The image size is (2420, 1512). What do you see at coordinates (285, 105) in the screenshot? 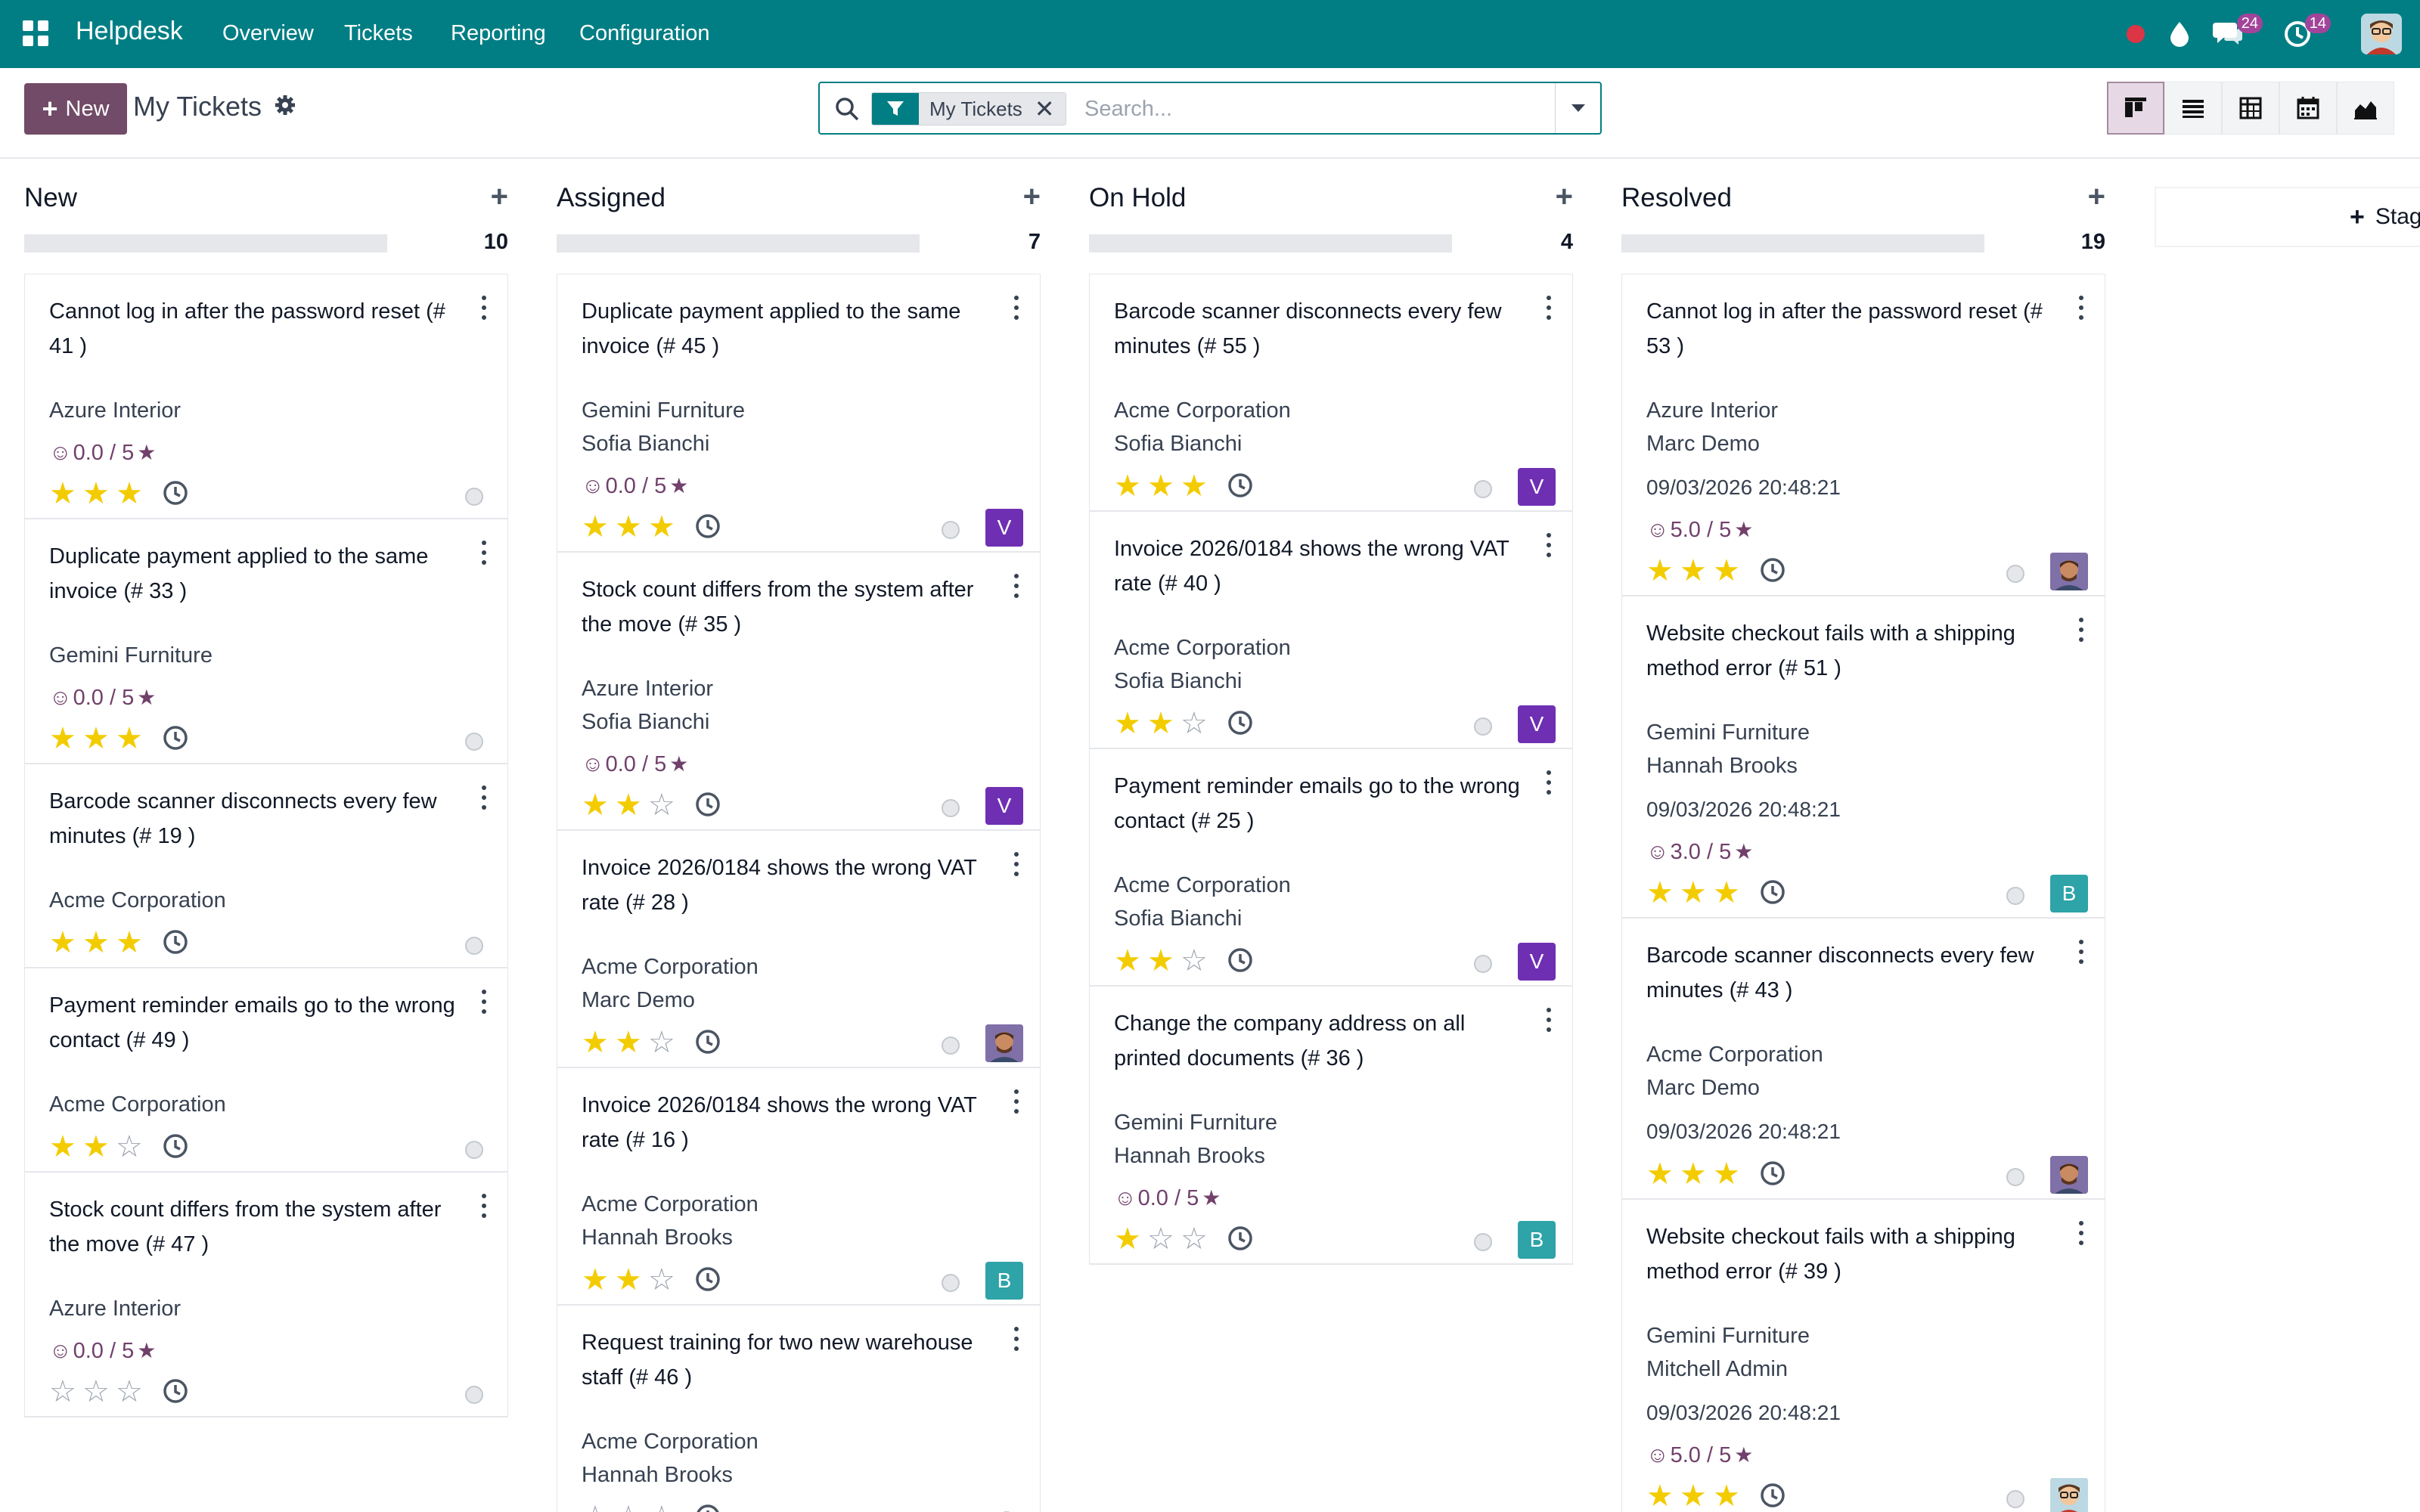
I see `gear-icon` at bounding box center [285, 105].